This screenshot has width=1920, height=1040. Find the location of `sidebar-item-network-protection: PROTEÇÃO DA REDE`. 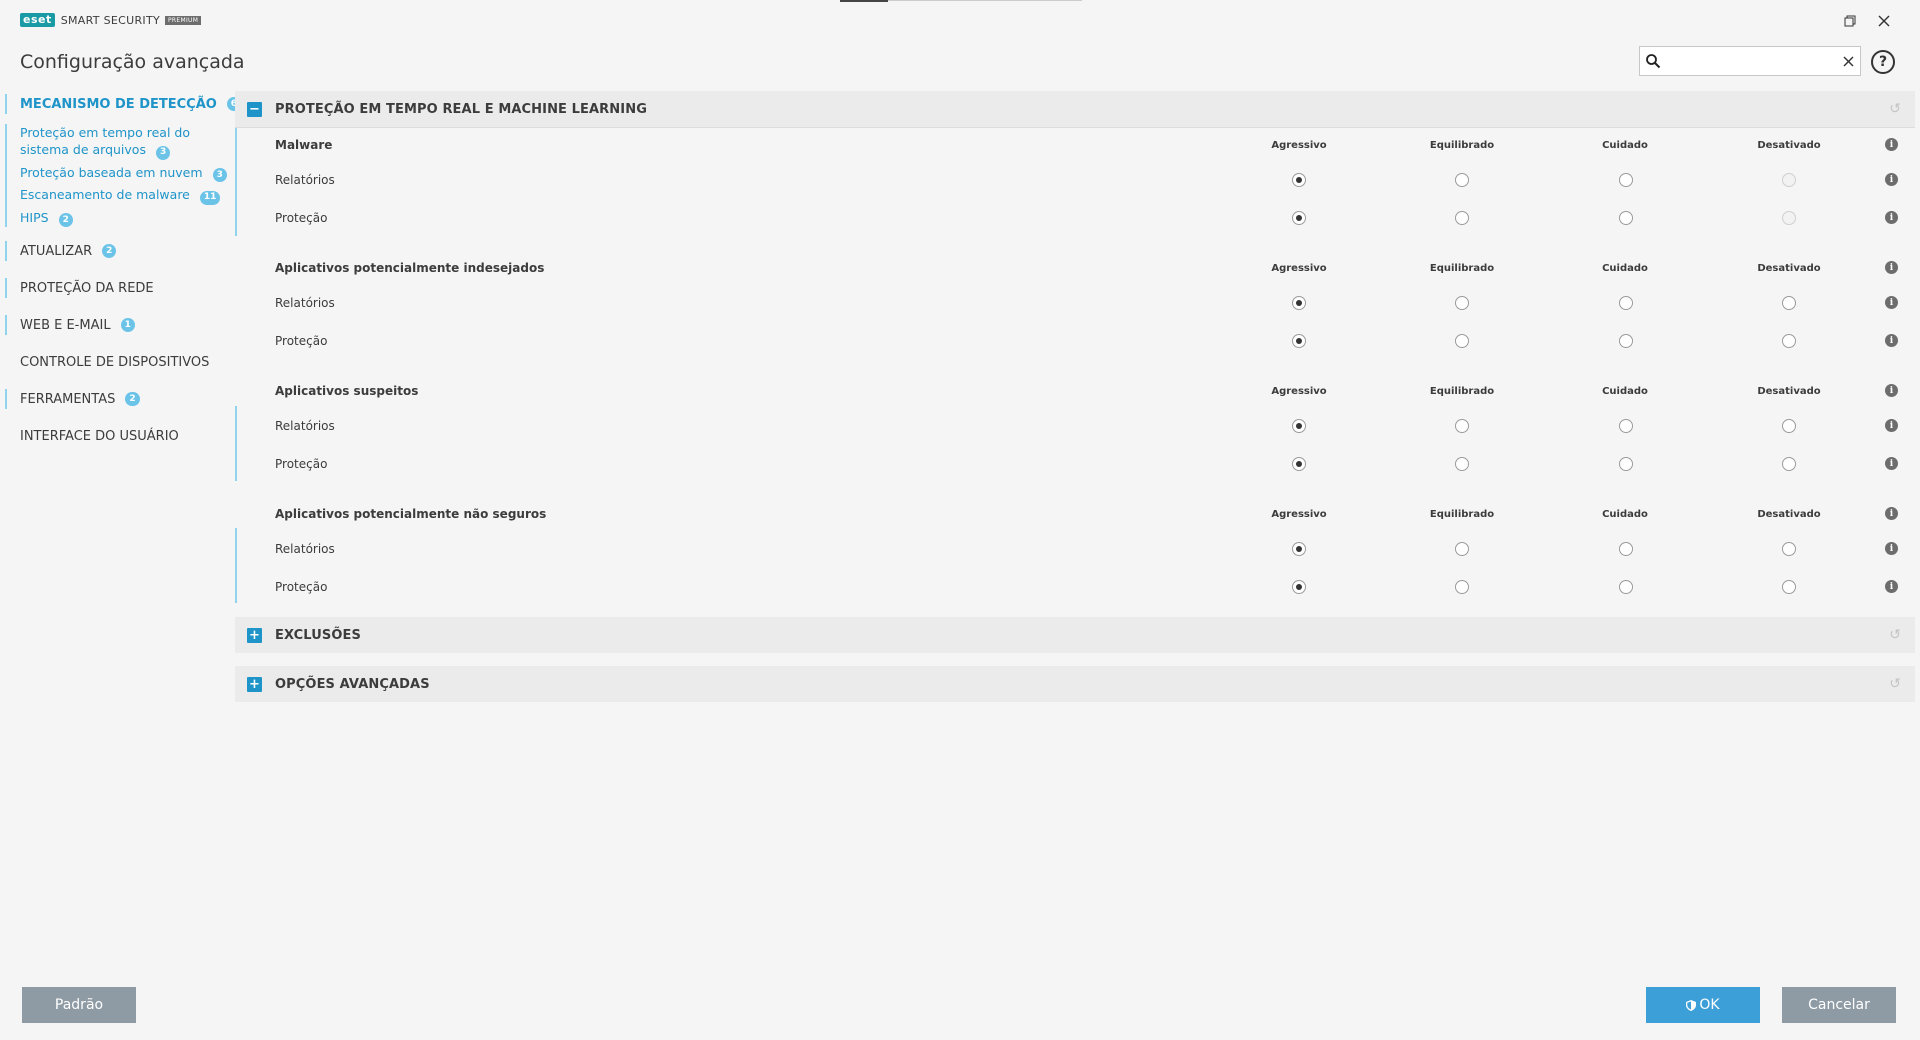

sidebar-item-network-protection: PROTEÇÃO DA REDE is located at coordinates (118, 288).